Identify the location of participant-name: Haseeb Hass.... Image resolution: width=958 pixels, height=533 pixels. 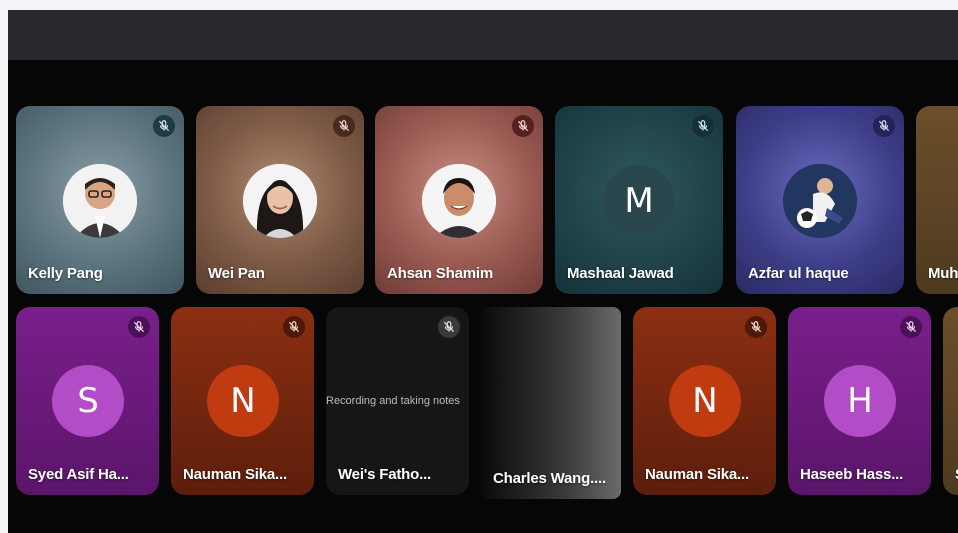
(852, 474).